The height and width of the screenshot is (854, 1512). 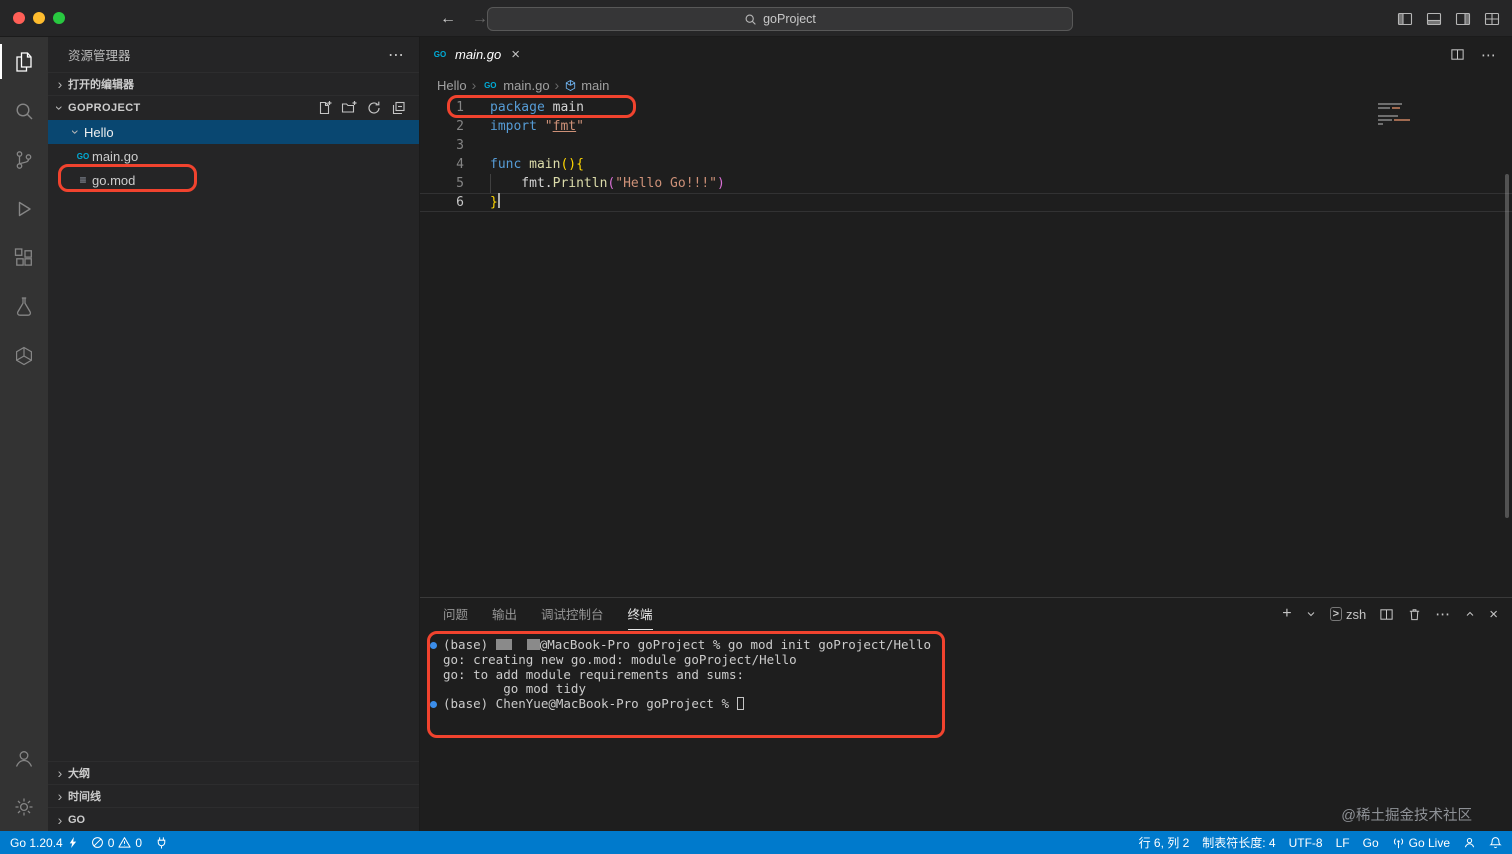 What do you see at coordinates (24, 159) in the screenshot?
I see `source-control-icon` at bounding box center [24, 159].